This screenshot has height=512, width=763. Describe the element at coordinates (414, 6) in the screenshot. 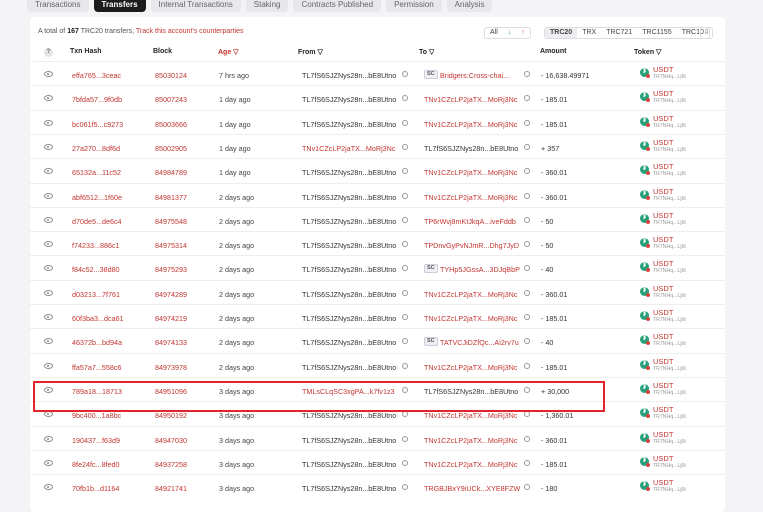

I see `tab-permission: Permission` at that location.